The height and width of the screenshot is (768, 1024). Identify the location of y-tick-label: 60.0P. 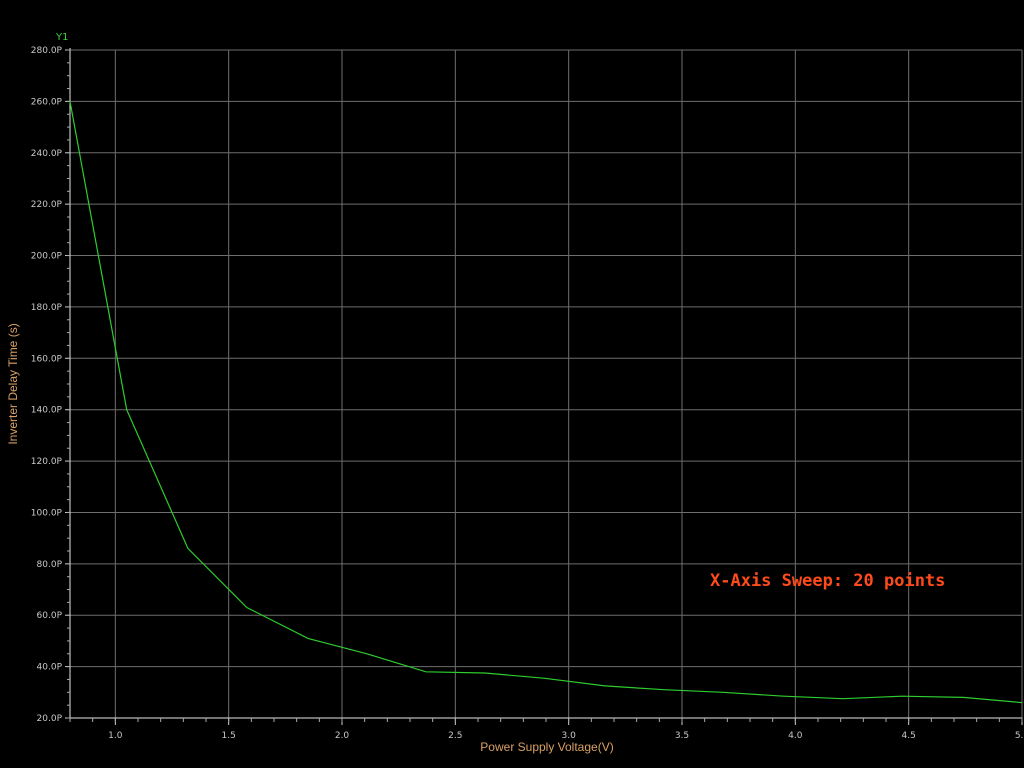
(50, 616).